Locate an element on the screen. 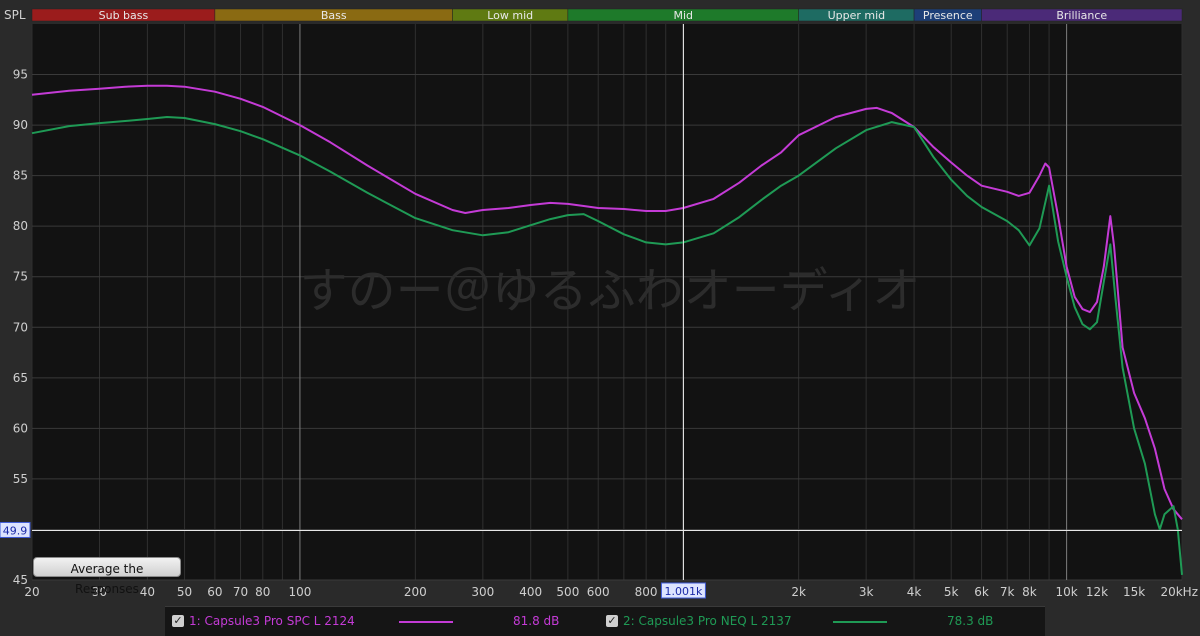  x-tick-label: 40 is located at coordinates (147, 592).